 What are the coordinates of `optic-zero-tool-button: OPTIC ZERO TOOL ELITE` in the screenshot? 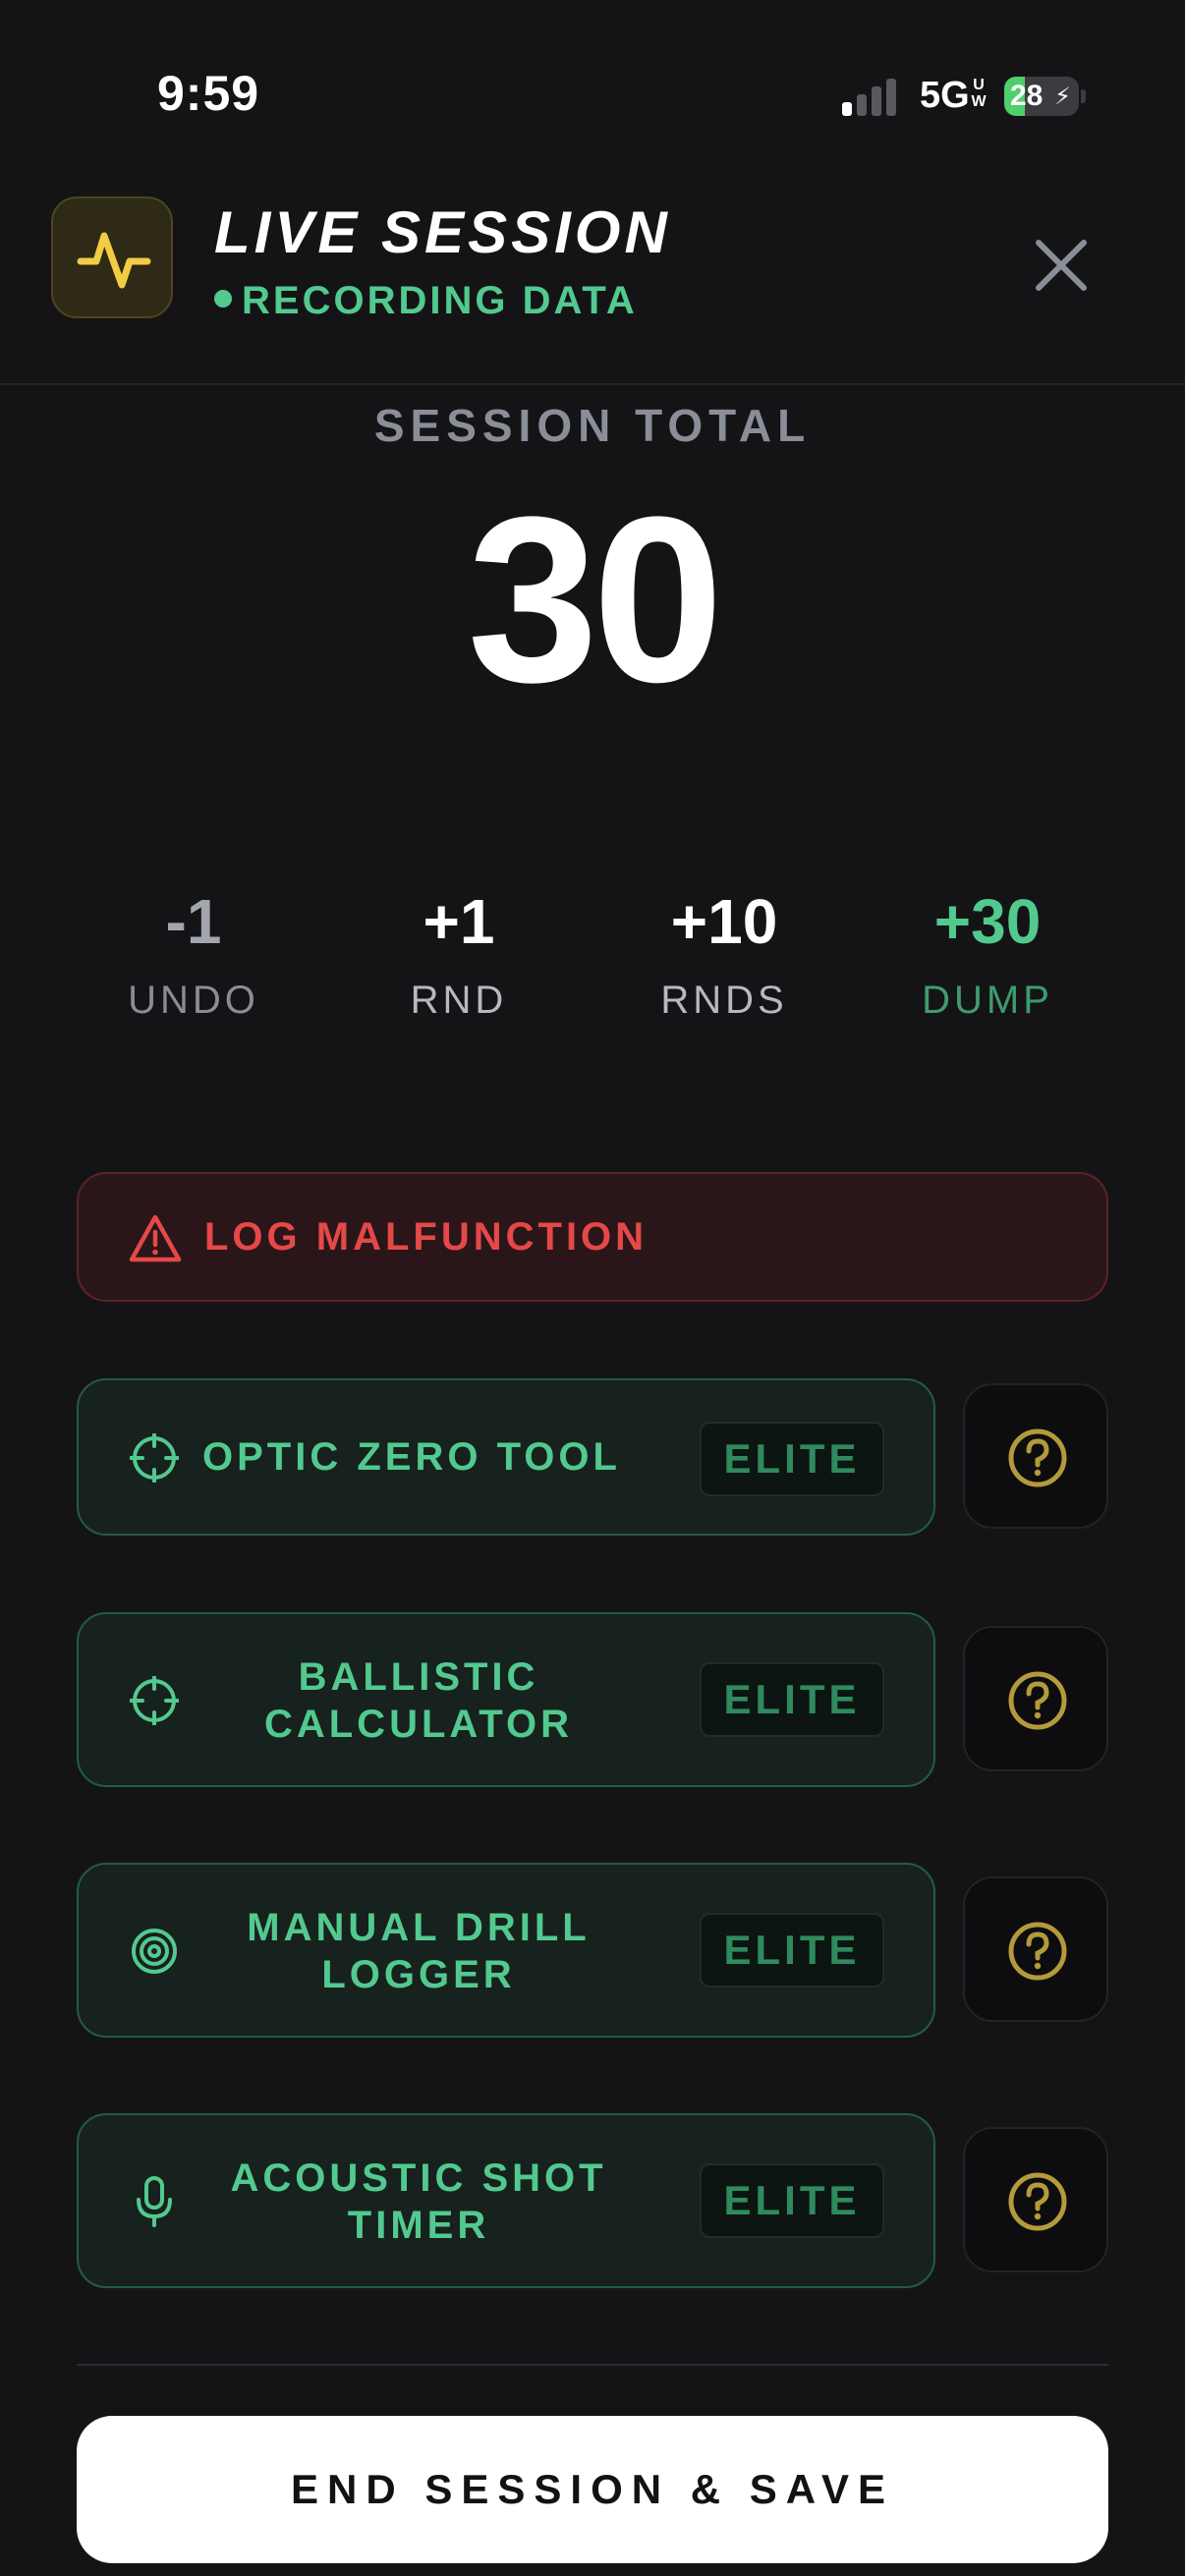 It's located at (506, 1457).